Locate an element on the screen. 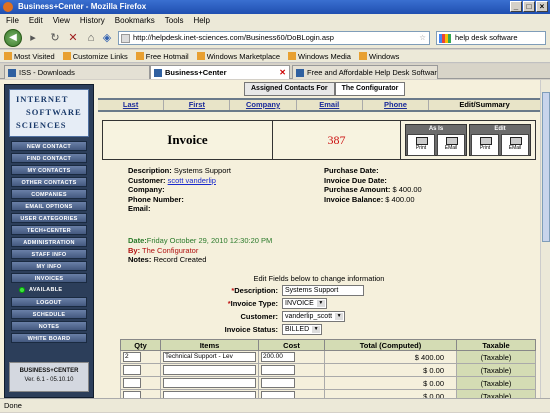 This screenshot has height=413, width=550. sidebar-item-logout: LOGOUT is located at coordinates (49, 302).